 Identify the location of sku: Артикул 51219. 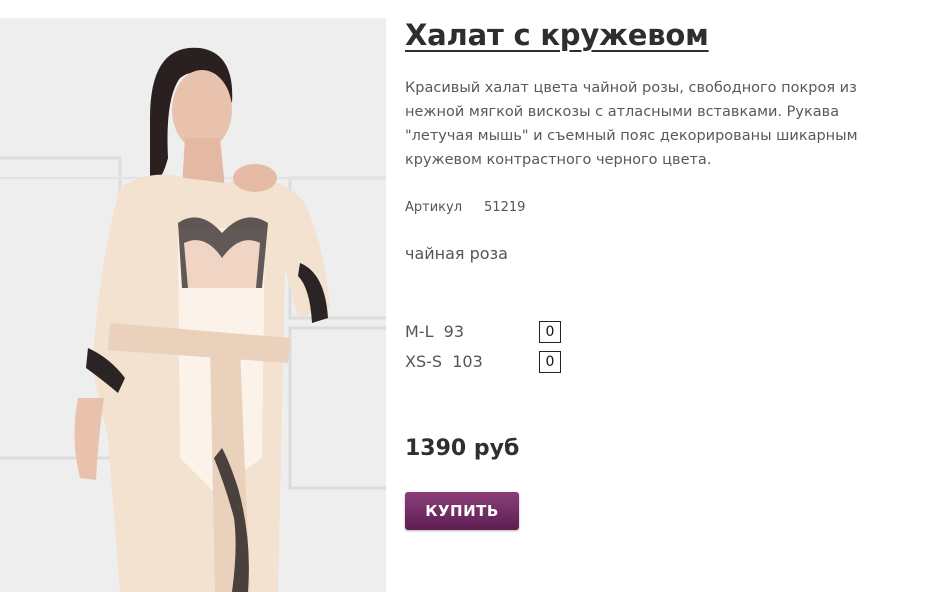
(465, 207).